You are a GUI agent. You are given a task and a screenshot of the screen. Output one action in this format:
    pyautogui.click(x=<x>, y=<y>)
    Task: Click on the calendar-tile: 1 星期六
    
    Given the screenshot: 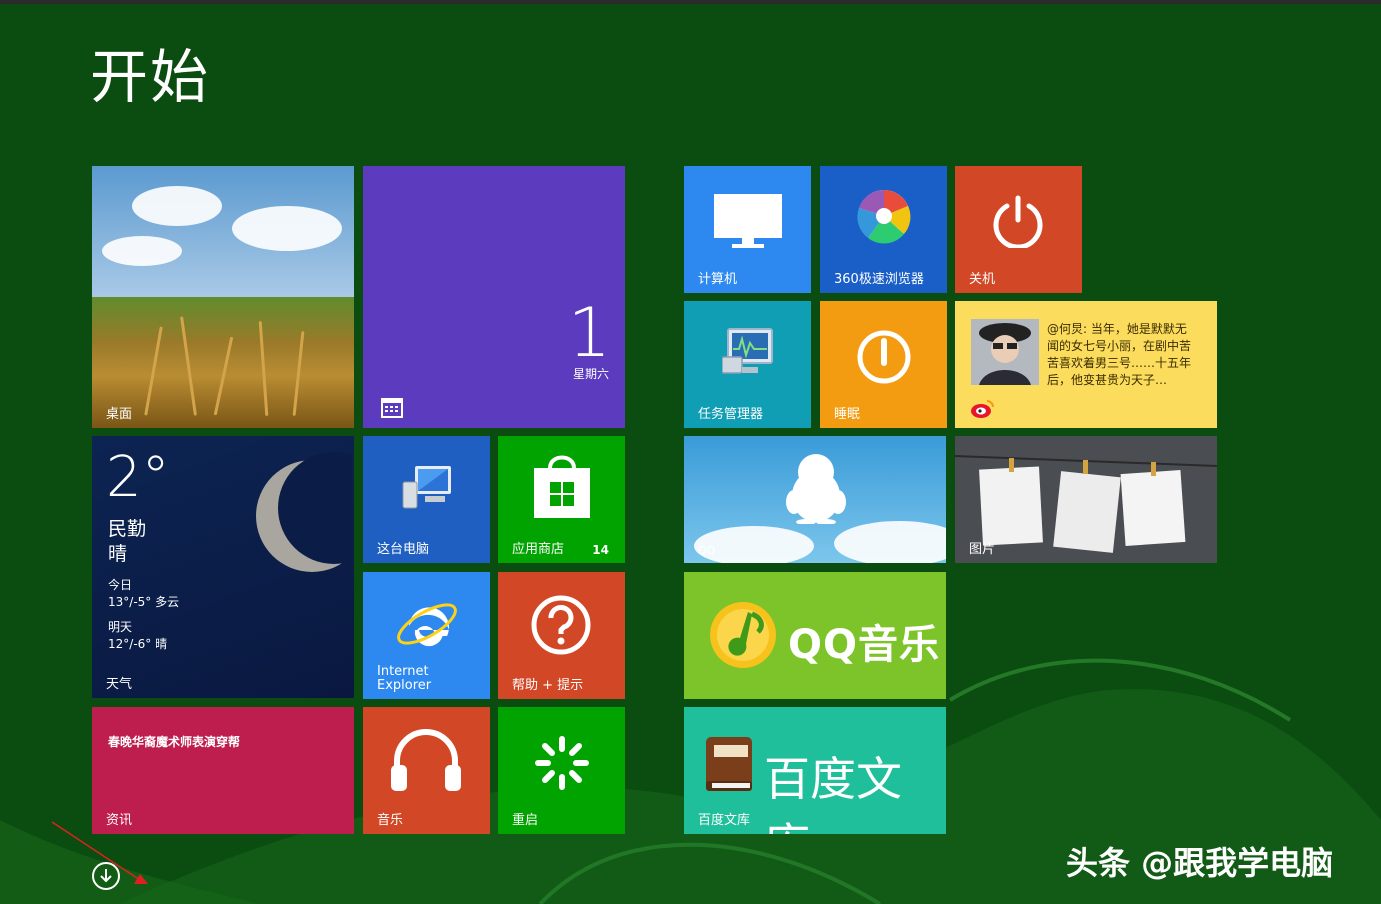 What is the action you would take?
    pyautogui.click(x=494, y=297)
    